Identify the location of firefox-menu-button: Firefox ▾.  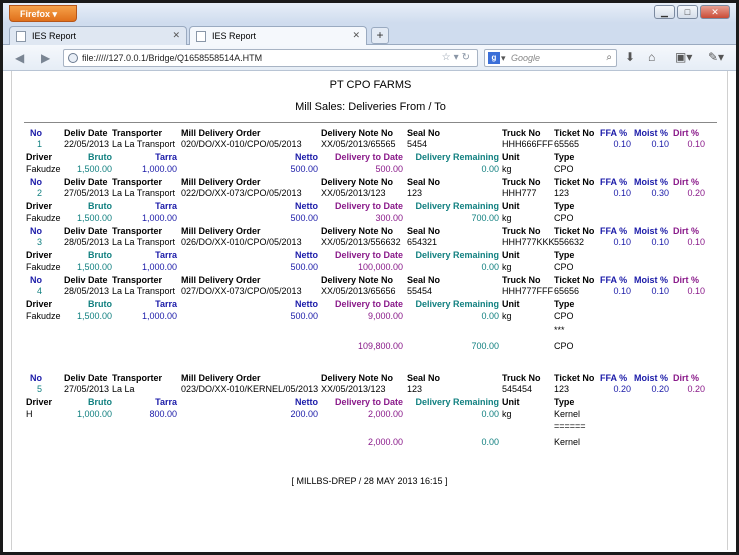
(43, 13).